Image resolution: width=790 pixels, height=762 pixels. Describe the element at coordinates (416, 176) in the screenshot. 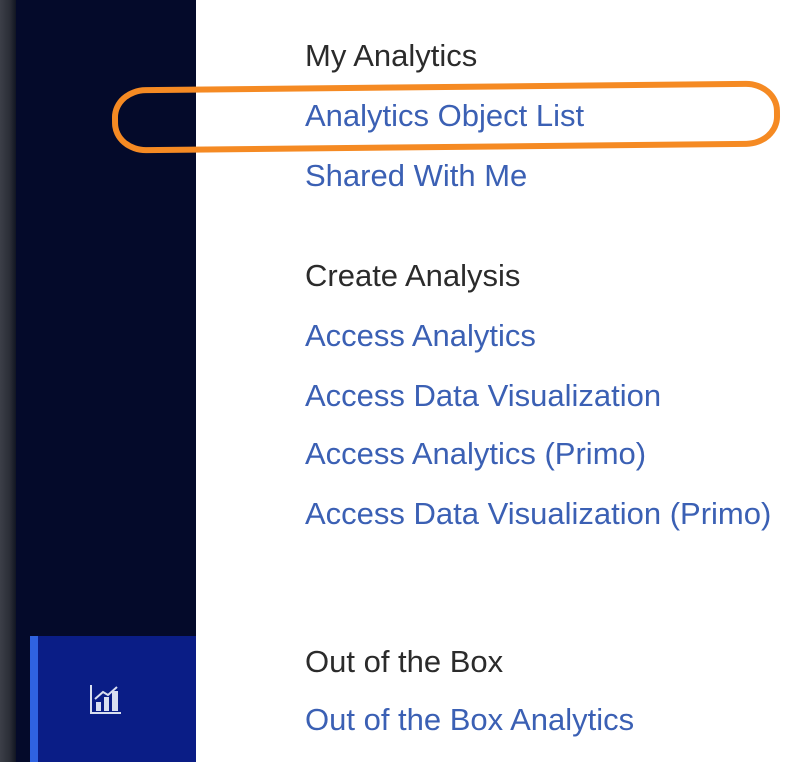

I see `link-shared-with-me: Shared With Me` at that location.